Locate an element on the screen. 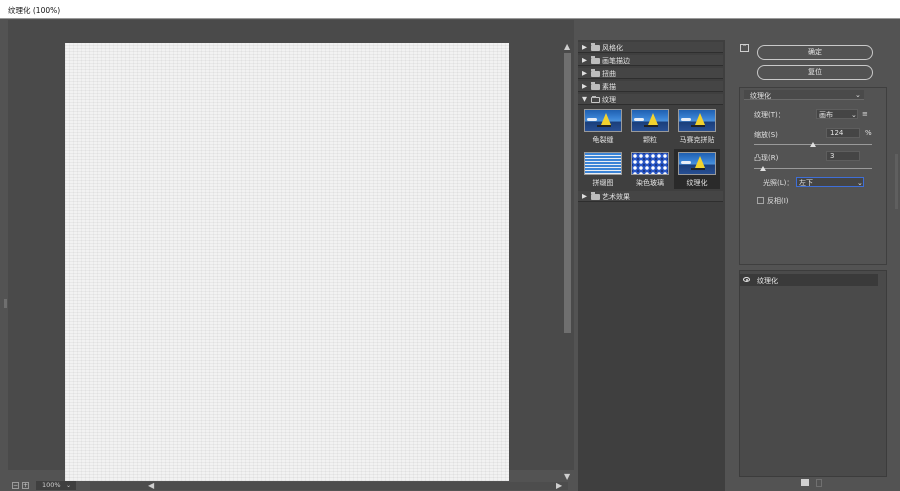 This screenshot has height=491, width=900. scaling-unit: % is located at coordinates (868, 133).